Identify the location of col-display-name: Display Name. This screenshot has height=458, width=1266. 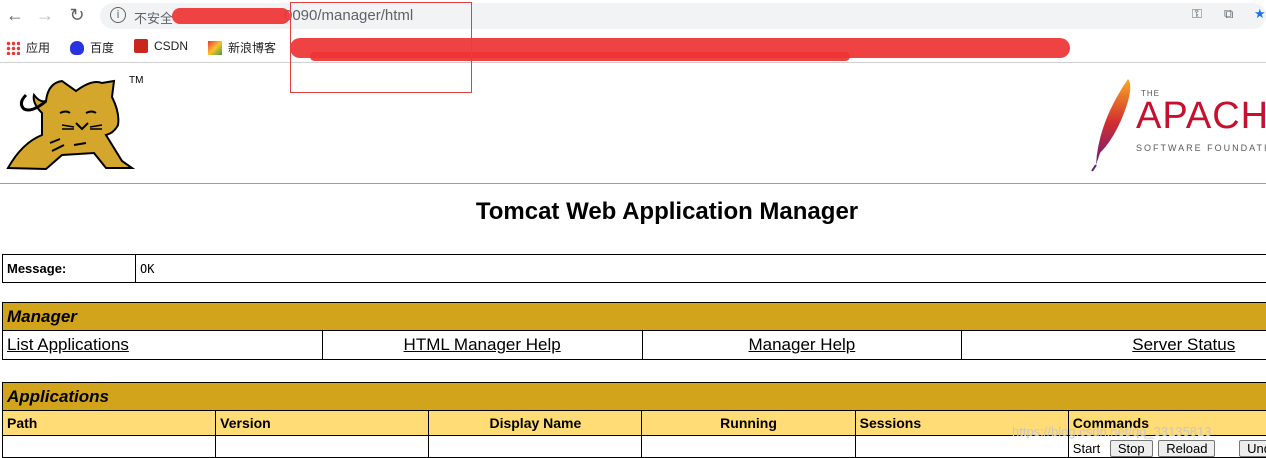
(535, 423).